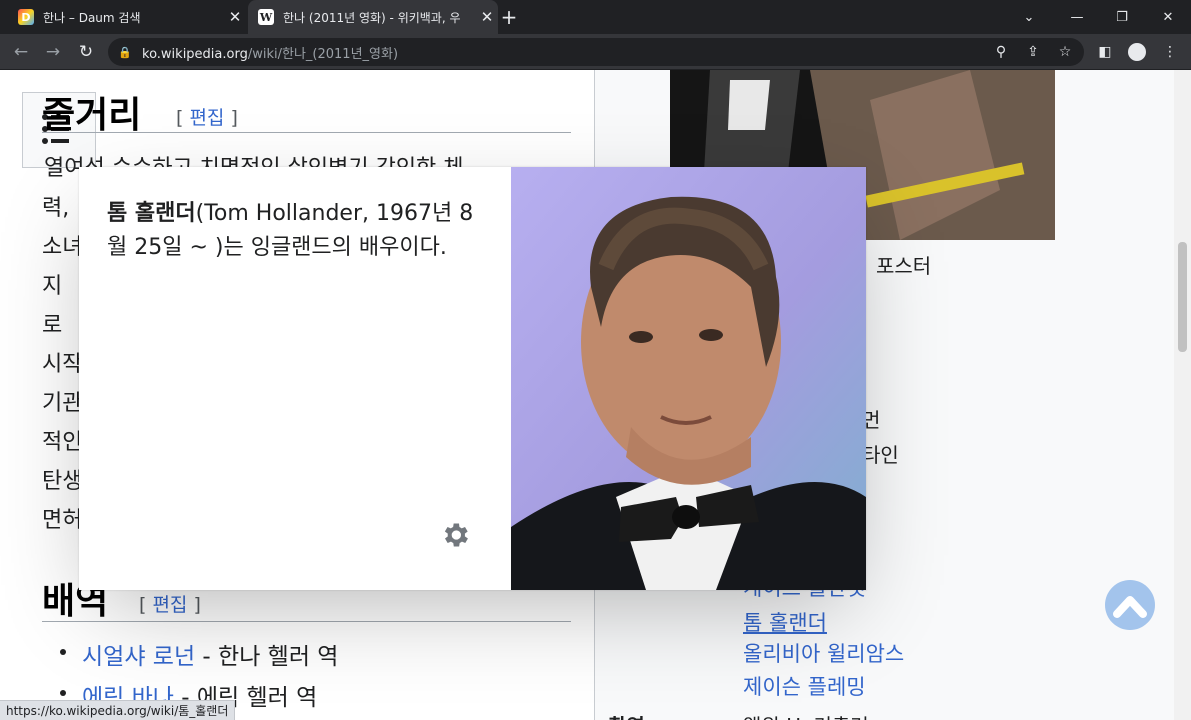 The image size is (1191, 720). I want to click on tab-title: 한나 (2011년 영화) - 위키백과, 우, so click(372, 17).